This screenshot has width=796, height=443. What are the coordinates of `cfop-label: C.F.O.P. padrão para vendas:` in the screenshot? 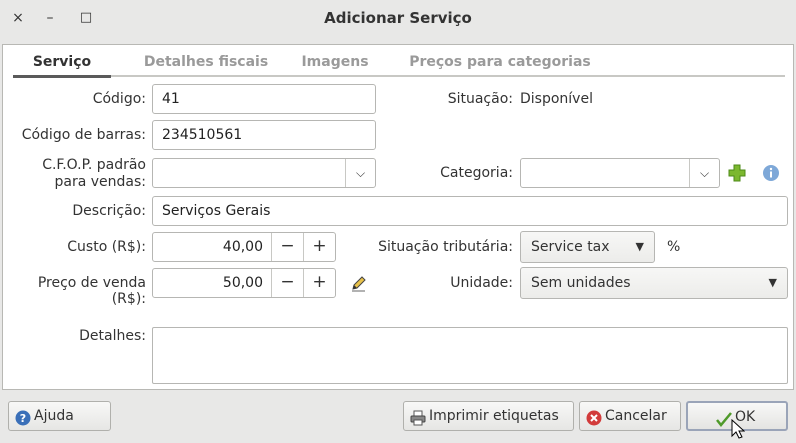 It's located at (74, 174).